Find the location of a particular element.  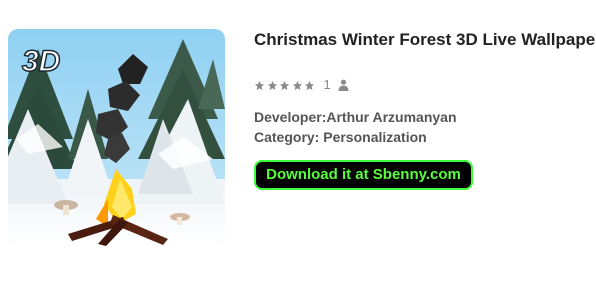

star-rating is located at coordinates (285, 85).